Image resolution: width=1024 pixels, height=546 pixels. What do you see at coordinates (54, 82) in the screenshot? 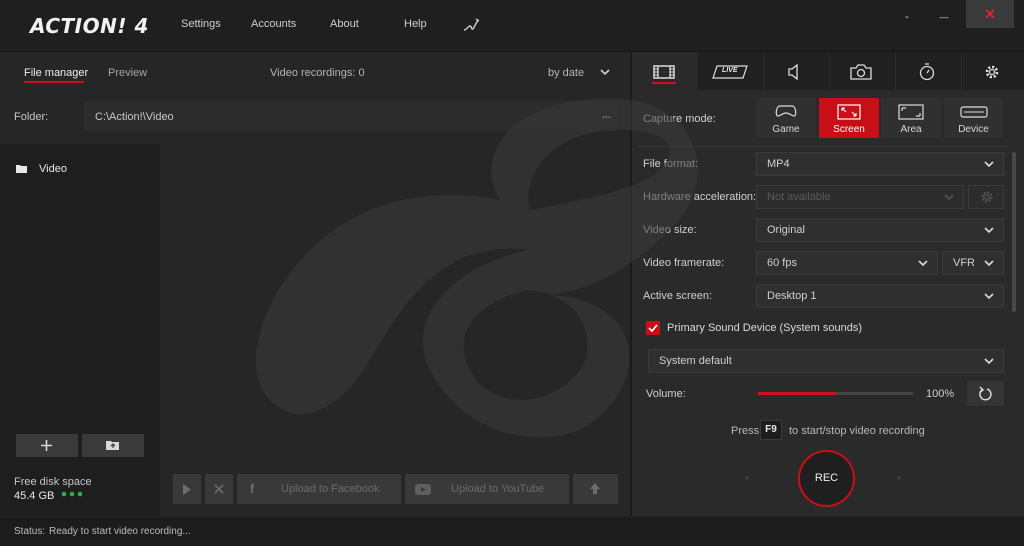
I see `tab-active-indicator` at bounding box center [54, 82].